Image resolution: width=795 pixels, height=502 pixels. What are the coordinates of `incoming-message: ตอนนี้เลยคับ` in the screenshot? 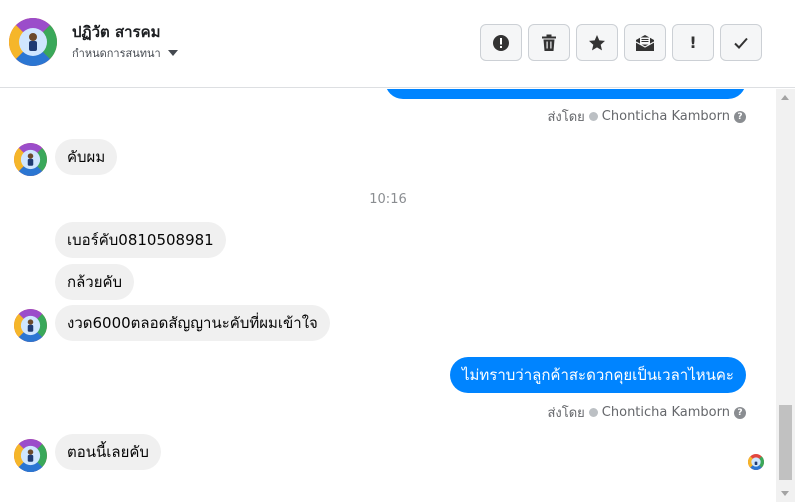 It's located at (108, 452).